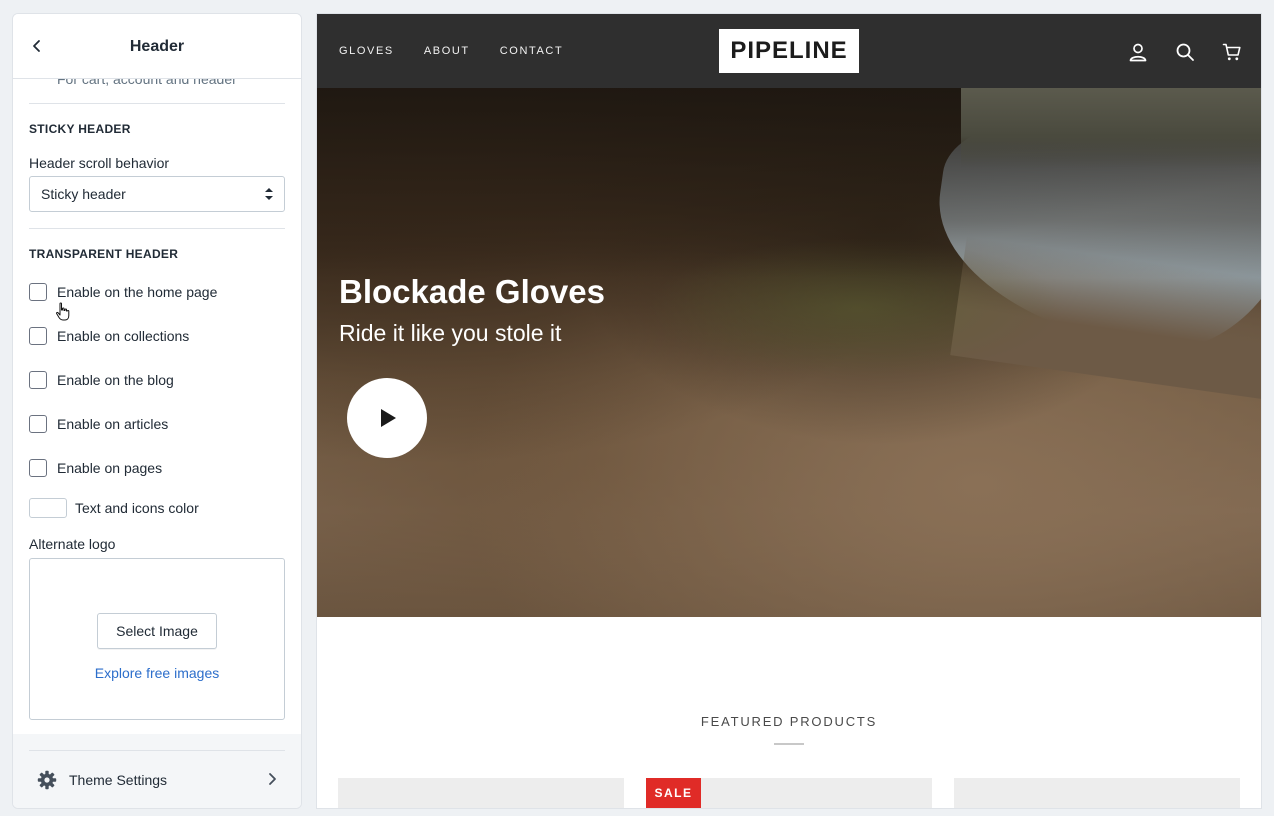 The width and height of the screenshot is (1274, 816). I want to click on checkbox-articles: Enable on articles, so click(98, 424).